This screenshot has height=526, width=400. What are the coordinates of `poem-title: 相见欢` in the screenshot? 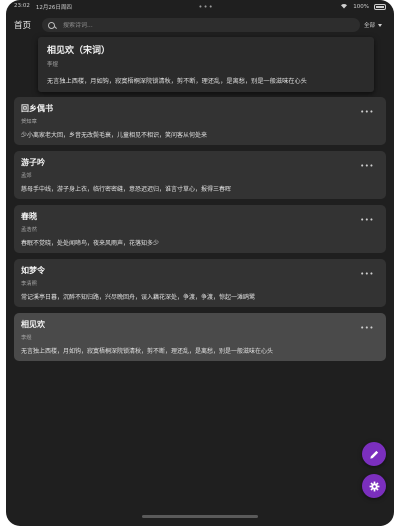 It's located at (33, 324).